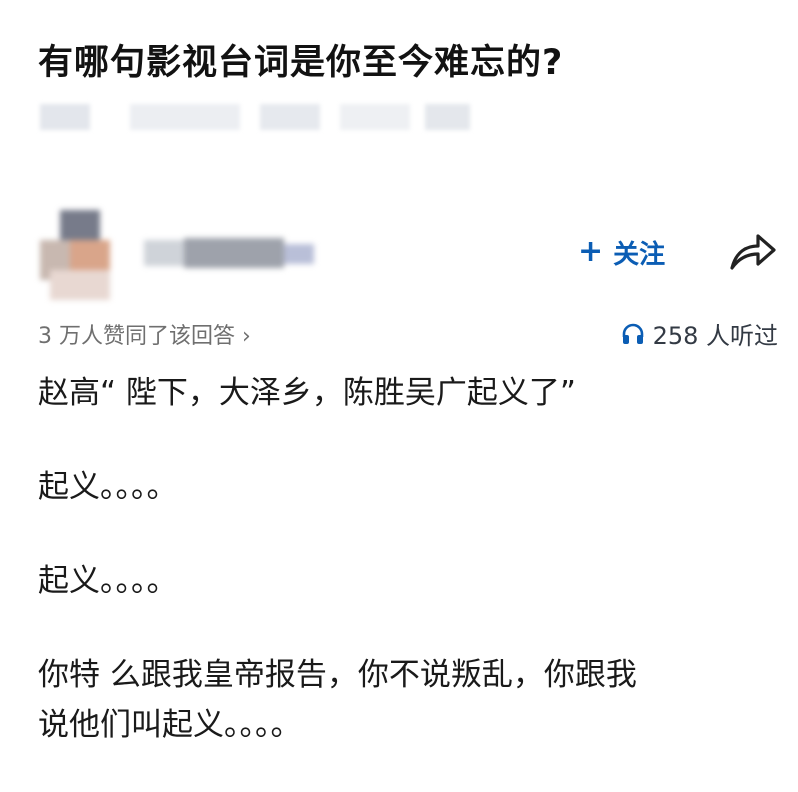  Describe the element at coordinates (410, 255) in the screenshot. I see `author-row: + 关注` at that location.